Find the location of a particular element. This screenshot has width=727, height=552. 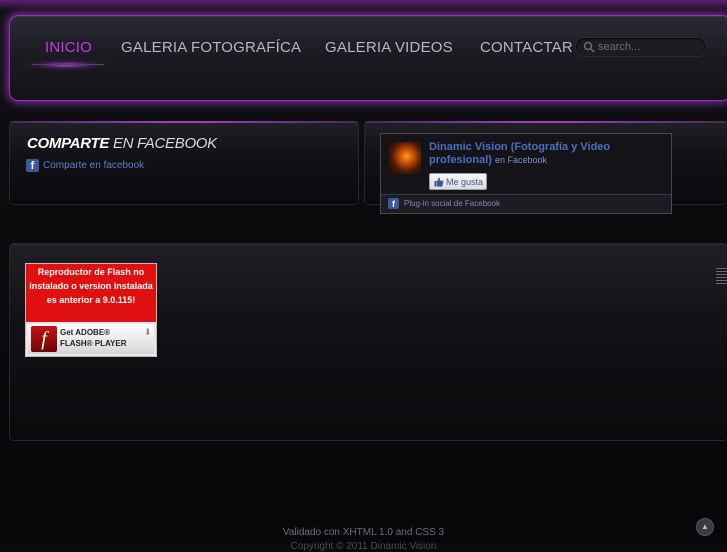

share-title-rest: EN FACEBOOK is located at coordinates (164, 143).